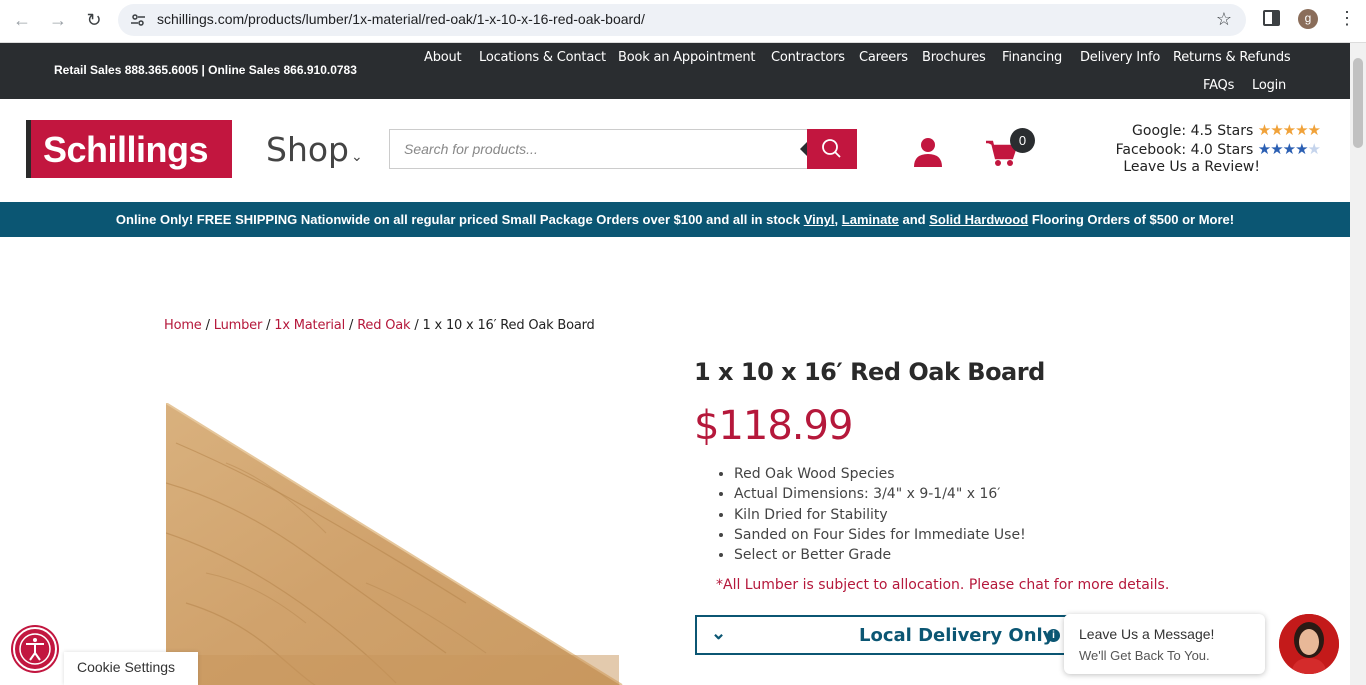  What do you see at coordinates (1184, 150) in the screenshot?
I see `facebook-rating-text: Facebook: 4.0 Stars` at bounding box center [1184, 150].